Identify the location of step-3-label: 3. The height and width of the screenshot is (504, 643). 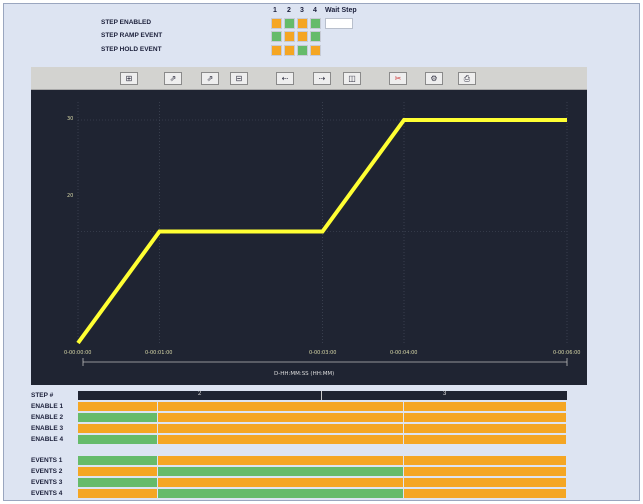
(445, 394).